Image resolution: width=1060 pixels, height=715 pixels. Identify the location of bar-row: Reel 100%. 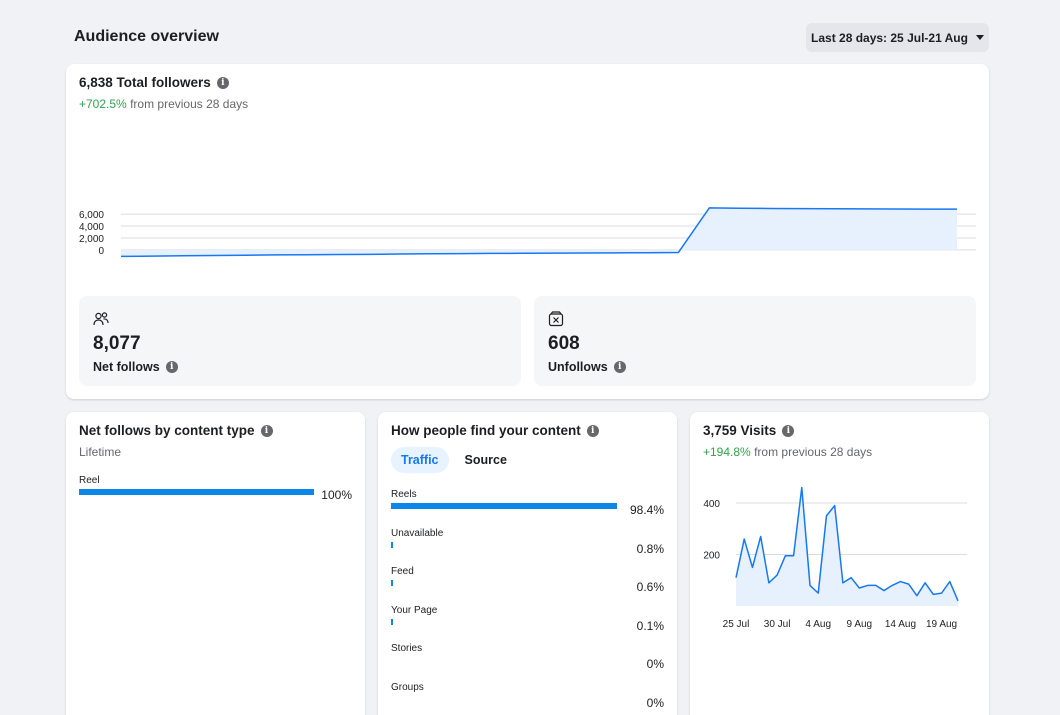
(215, 488).